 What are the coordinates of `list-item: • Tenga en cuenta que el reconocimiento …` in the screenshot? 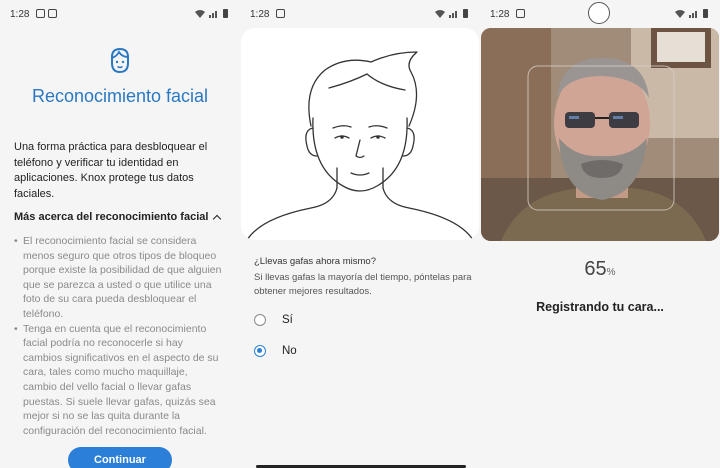 It's located at (118, 380).